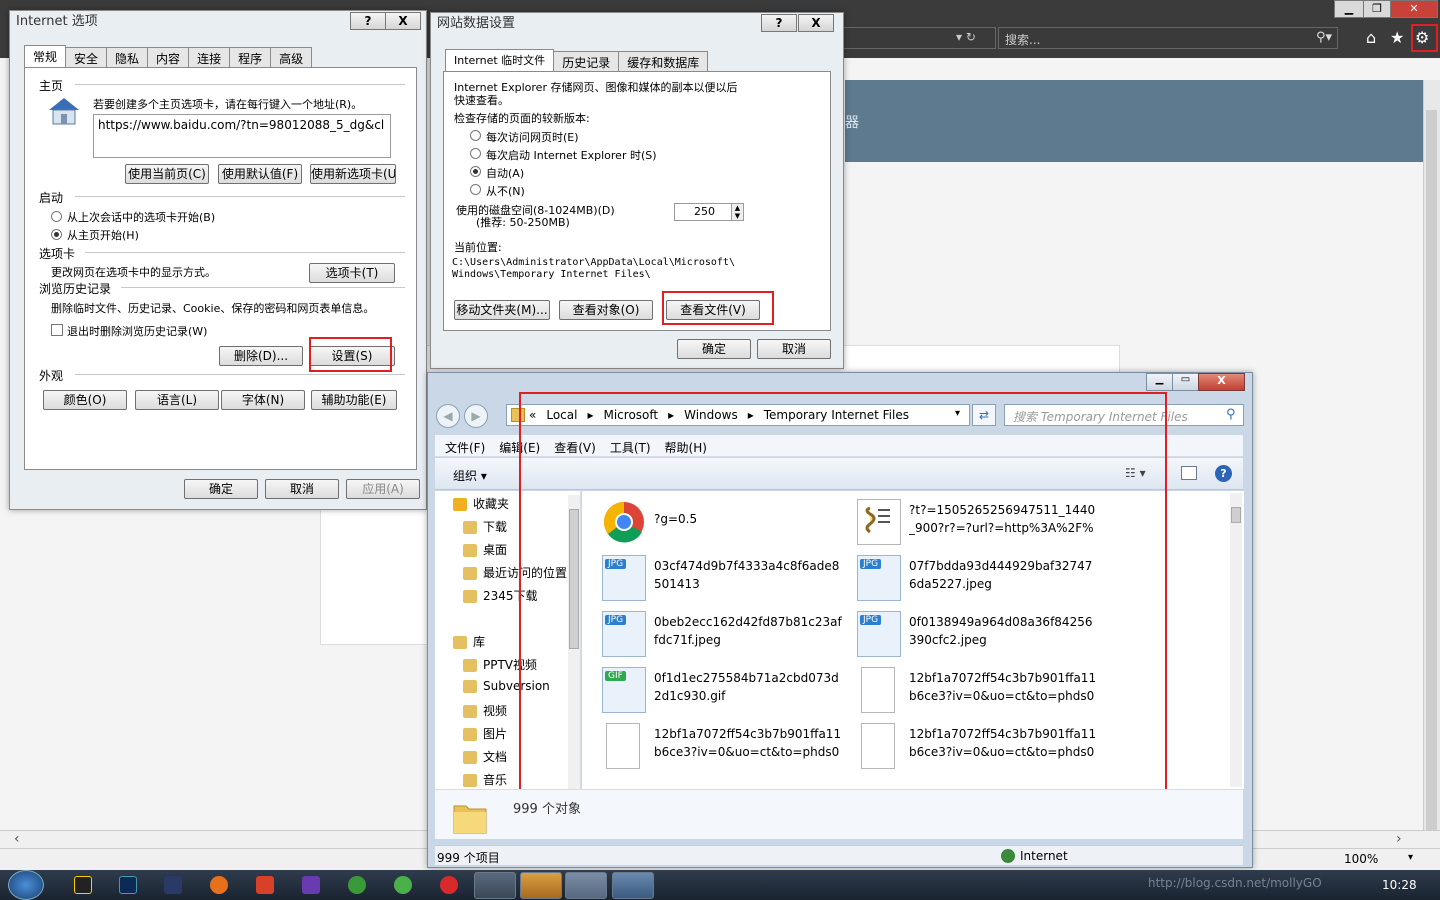  What do you see at coordinates (505, 191) in the screenshot?
I see `option4-label: 从不(N)` at bounding box center [505, 191].